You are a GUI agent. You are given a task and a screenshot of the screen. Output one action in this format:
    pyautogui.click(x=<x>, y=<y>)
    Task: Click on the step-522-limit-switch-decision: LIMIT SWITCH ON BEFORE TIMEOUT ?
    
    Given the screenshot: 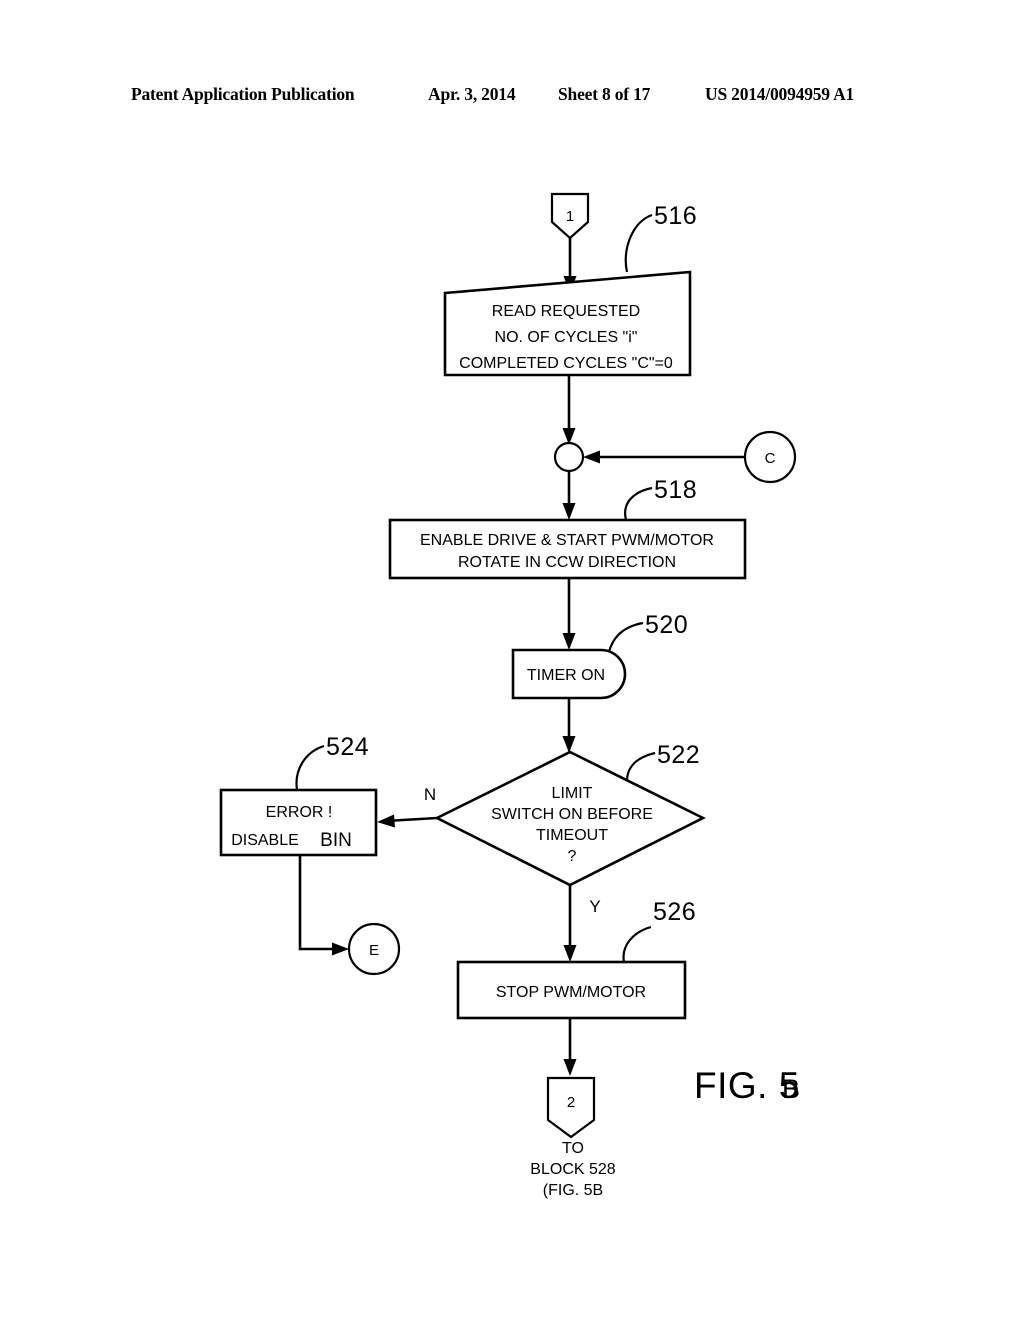 What is the action you would take?
    pyautogui.click(x=570, y=818)
    